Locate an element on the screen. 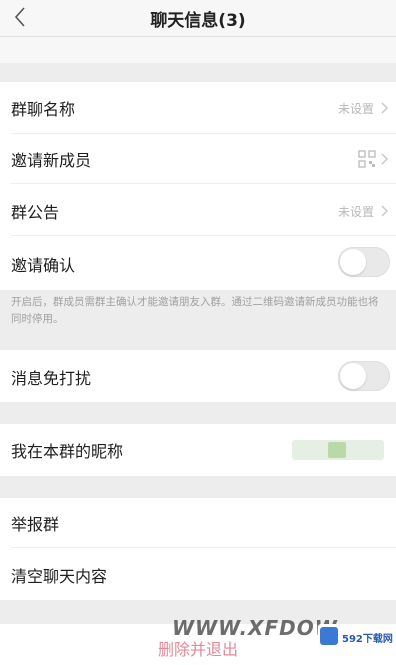 The image size is (396, 665). watermark-logo-text: 592下载网 is located at coordinates (367, 639).